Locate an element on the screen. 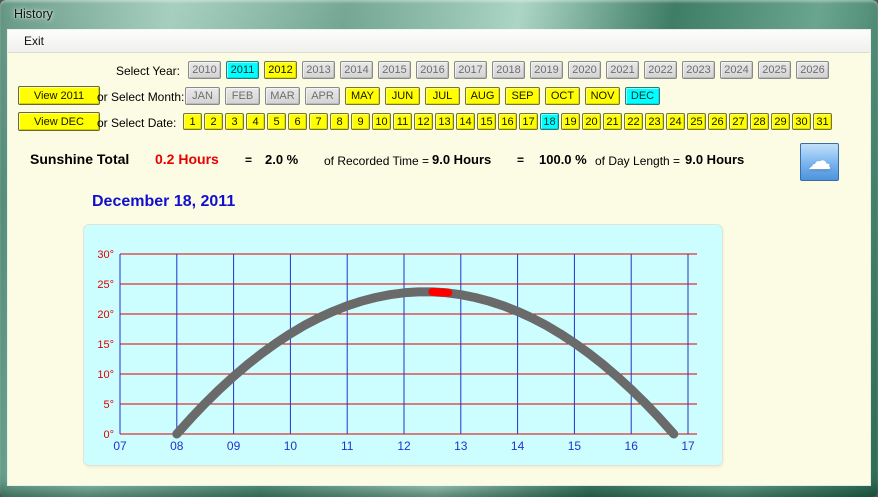 This screenshot has height=497, width=878. x-tick-label: 10 is located at coordinates (291, 446).